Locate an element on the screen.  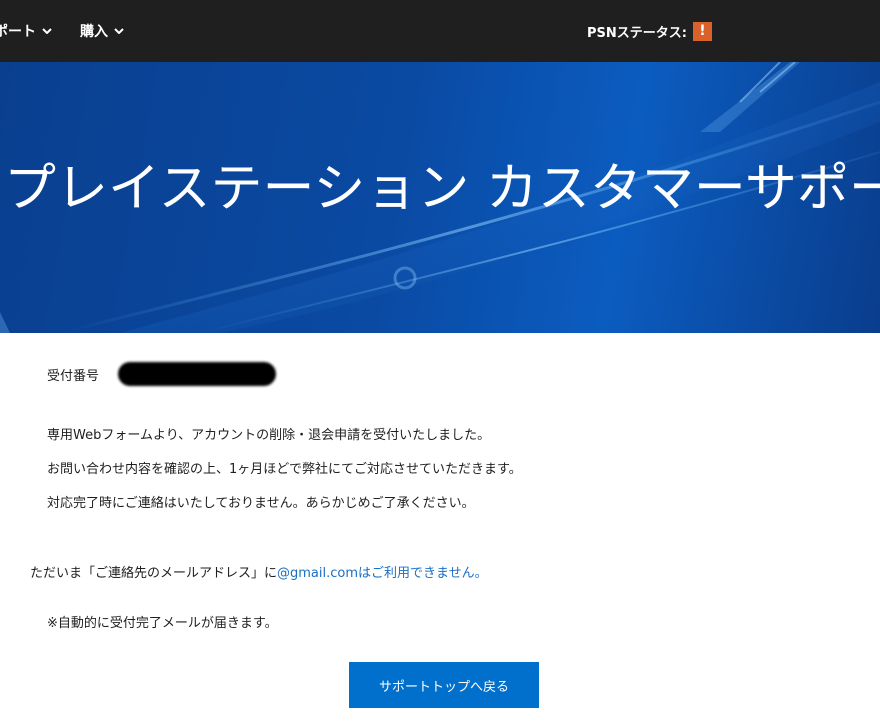
top-navigation: ポート 購入 PSNステータス: ! is located at coordinates (440, 31).